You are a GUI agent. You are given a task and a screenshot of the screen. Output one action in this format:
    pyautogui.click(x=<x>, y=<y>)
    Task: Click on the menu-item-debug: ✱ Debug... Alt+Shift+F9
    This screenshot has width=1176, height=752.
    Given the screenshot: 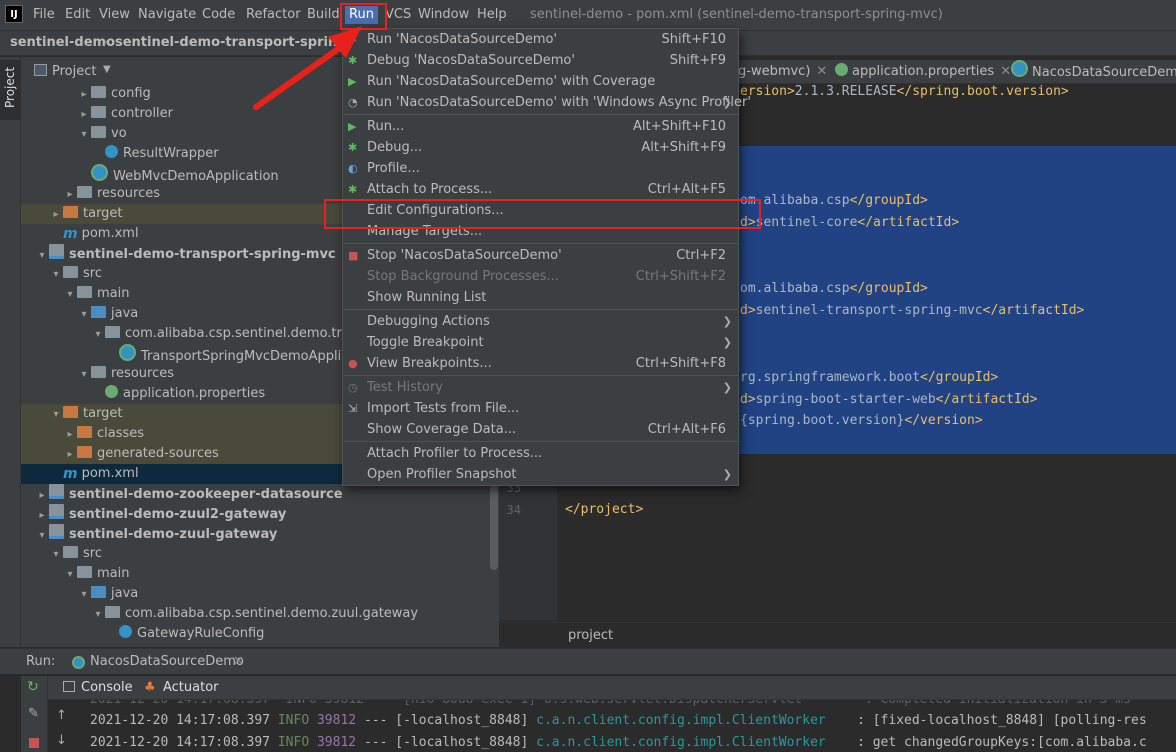 What is the action you would take?
    pyautogui.click(x=540, y=147)
    